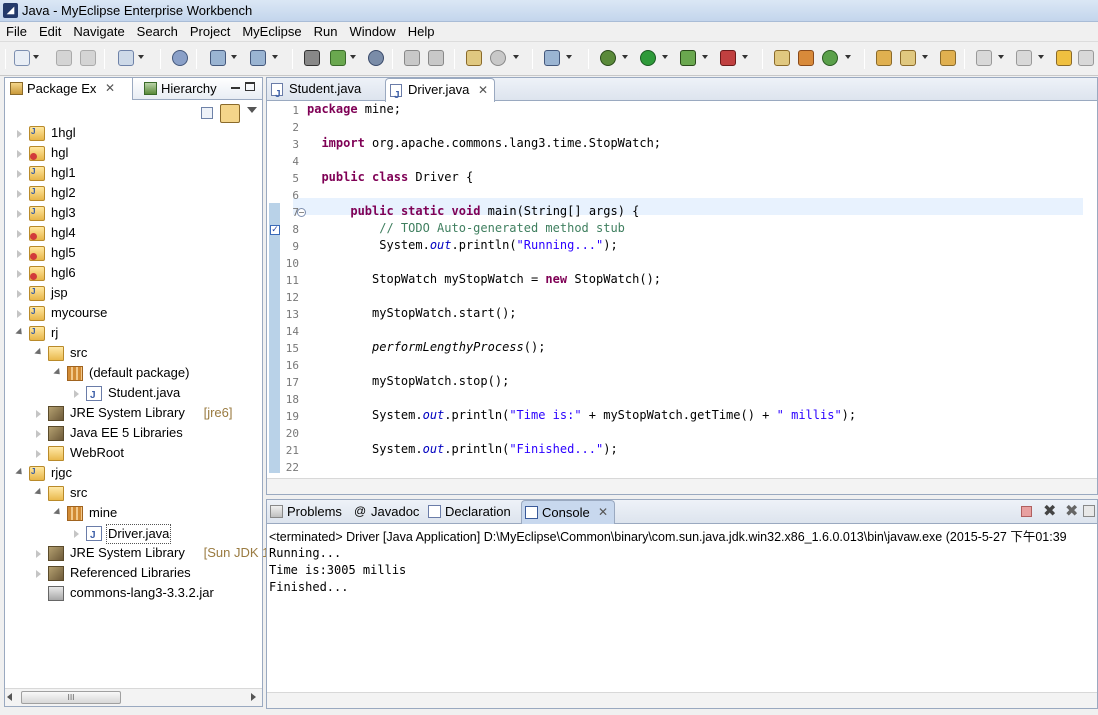 This screenshot has height=715, width=1098. I want to click on print-icon, so click(88, 58).